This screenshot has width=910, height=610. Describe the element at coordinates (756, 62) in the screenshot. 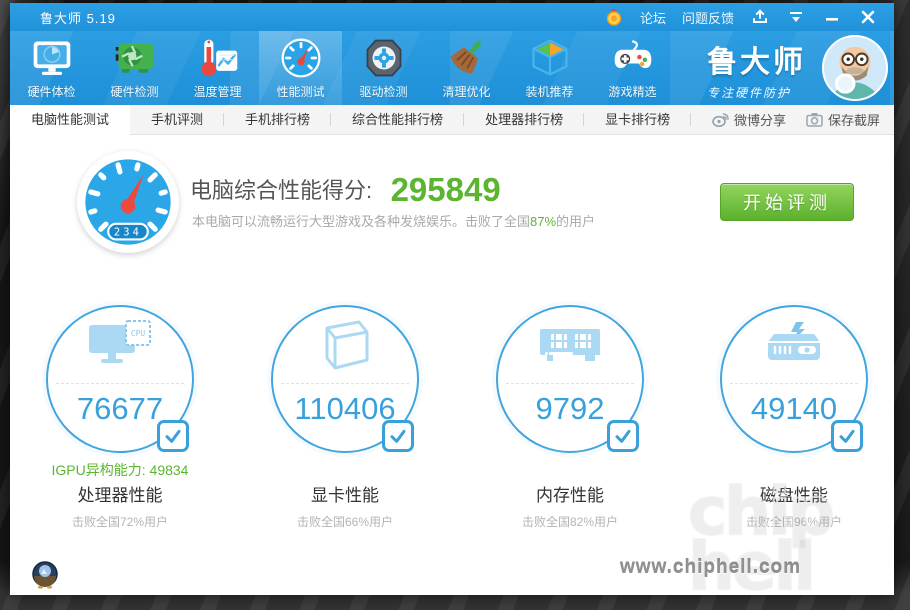

I see `brand-name: 鲁大师` at that location.